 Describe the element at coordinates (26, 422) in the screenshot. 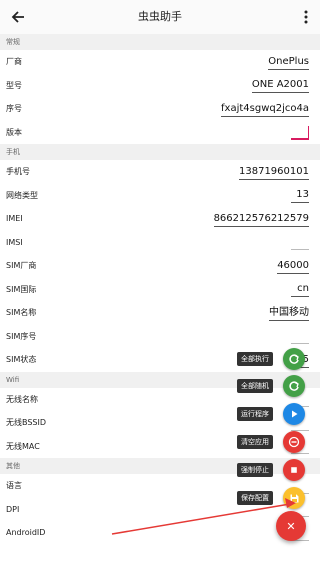

I see `row-label: 无线BSSID` at that location.